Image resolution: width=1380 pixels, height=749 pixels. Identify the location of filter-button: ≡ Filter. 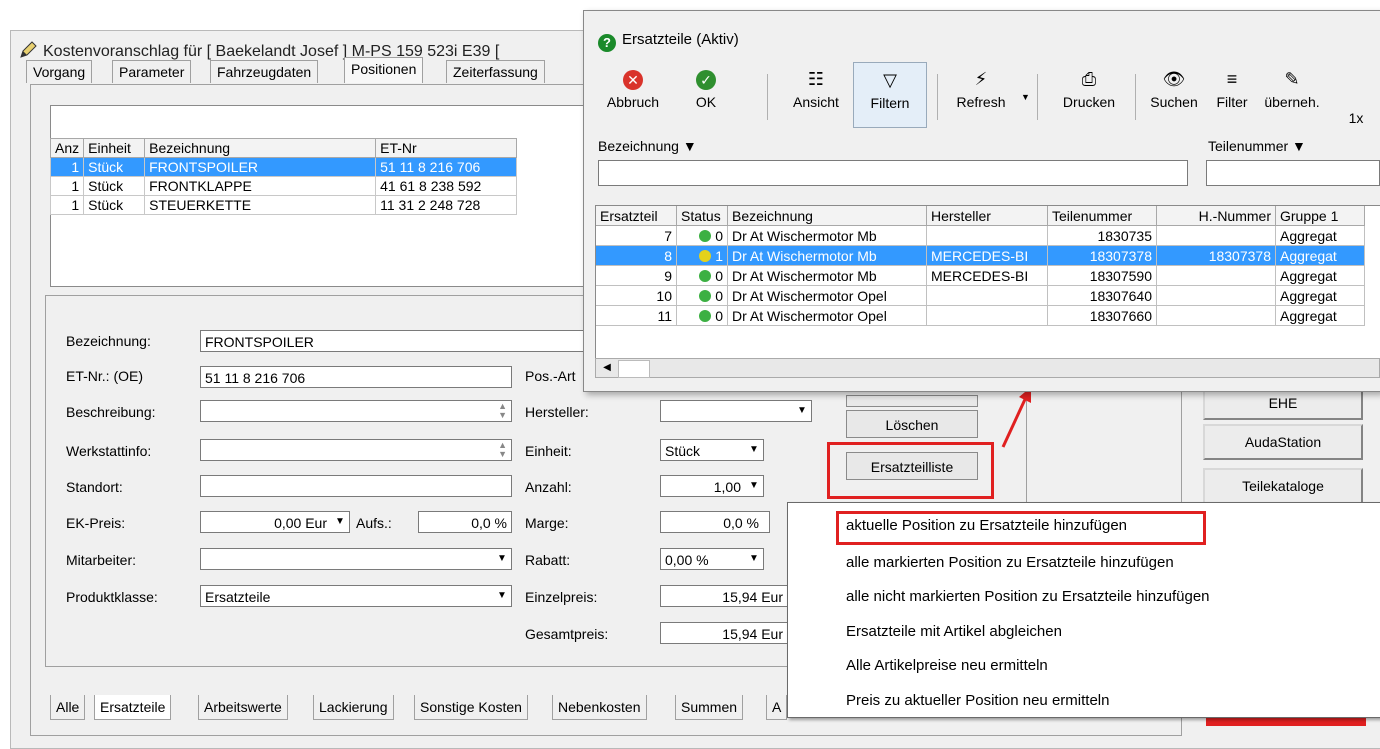
(1232, 89).